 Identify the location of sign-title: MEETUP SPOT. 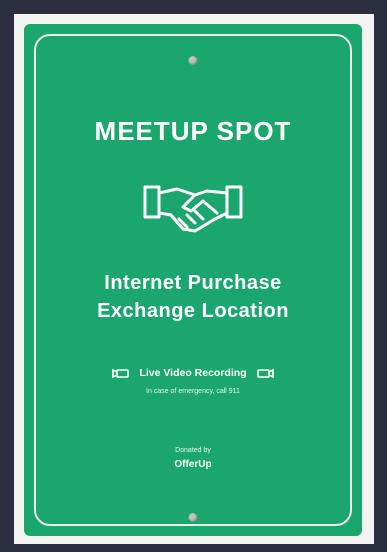
(193, 131).